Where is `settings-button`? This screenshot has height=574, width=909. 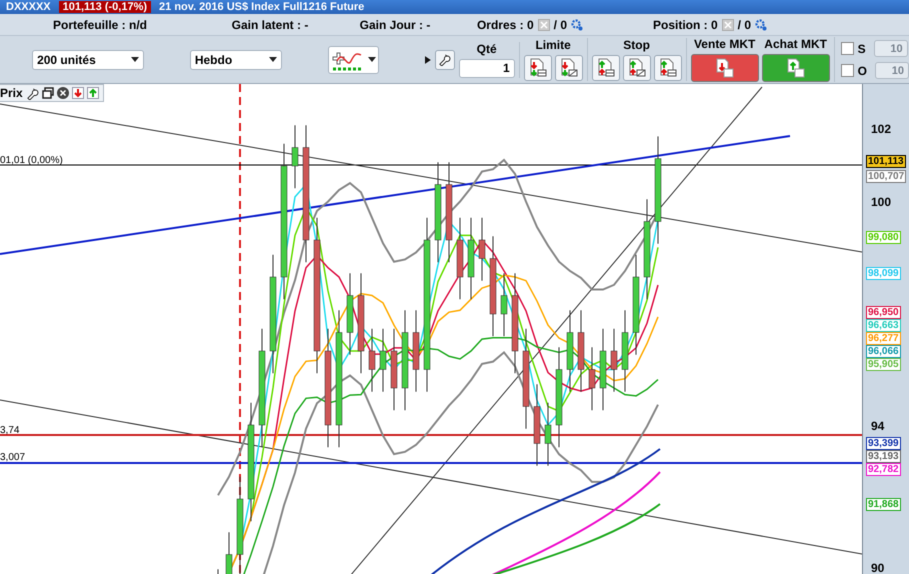
settings-button is located at coordinates (445, 60).